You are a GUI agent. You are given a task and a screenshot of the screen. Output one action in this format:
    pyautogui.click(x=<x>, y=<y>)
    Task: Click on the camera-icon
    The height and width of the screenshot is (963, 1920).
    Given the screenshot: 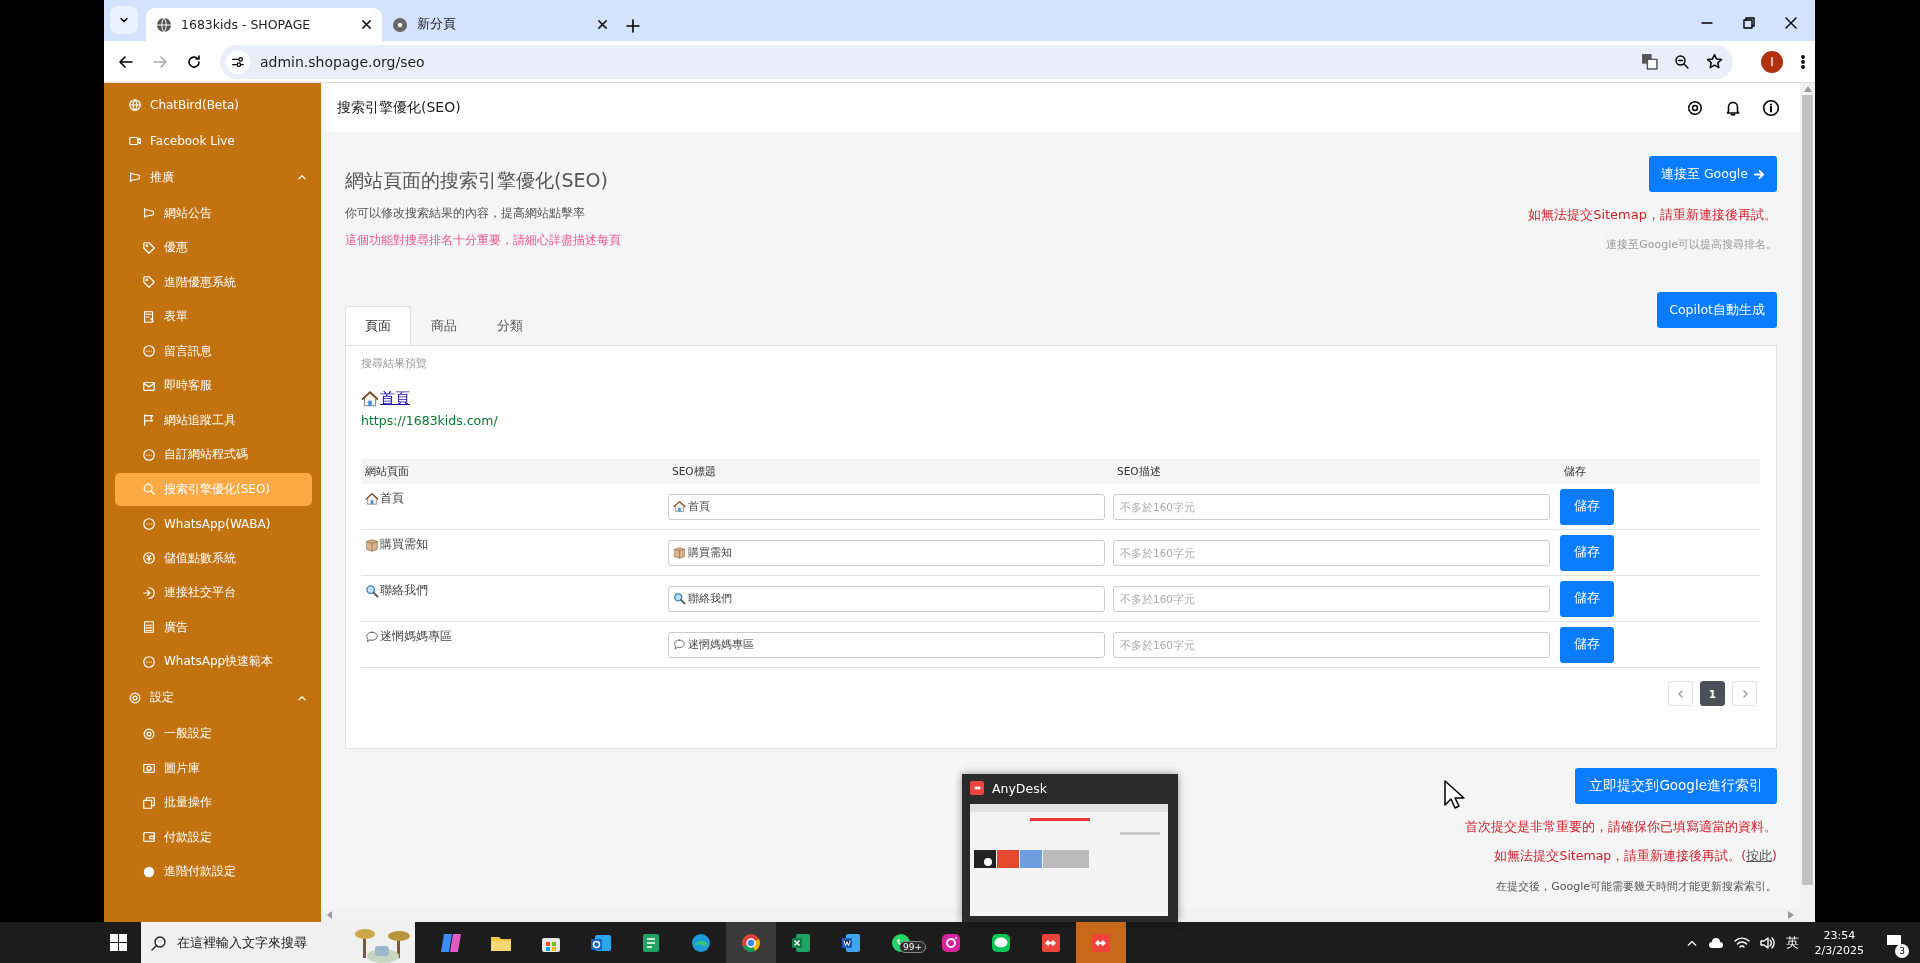 What is the action you would take?
    pyautogui.click(x=149, y=768)
    